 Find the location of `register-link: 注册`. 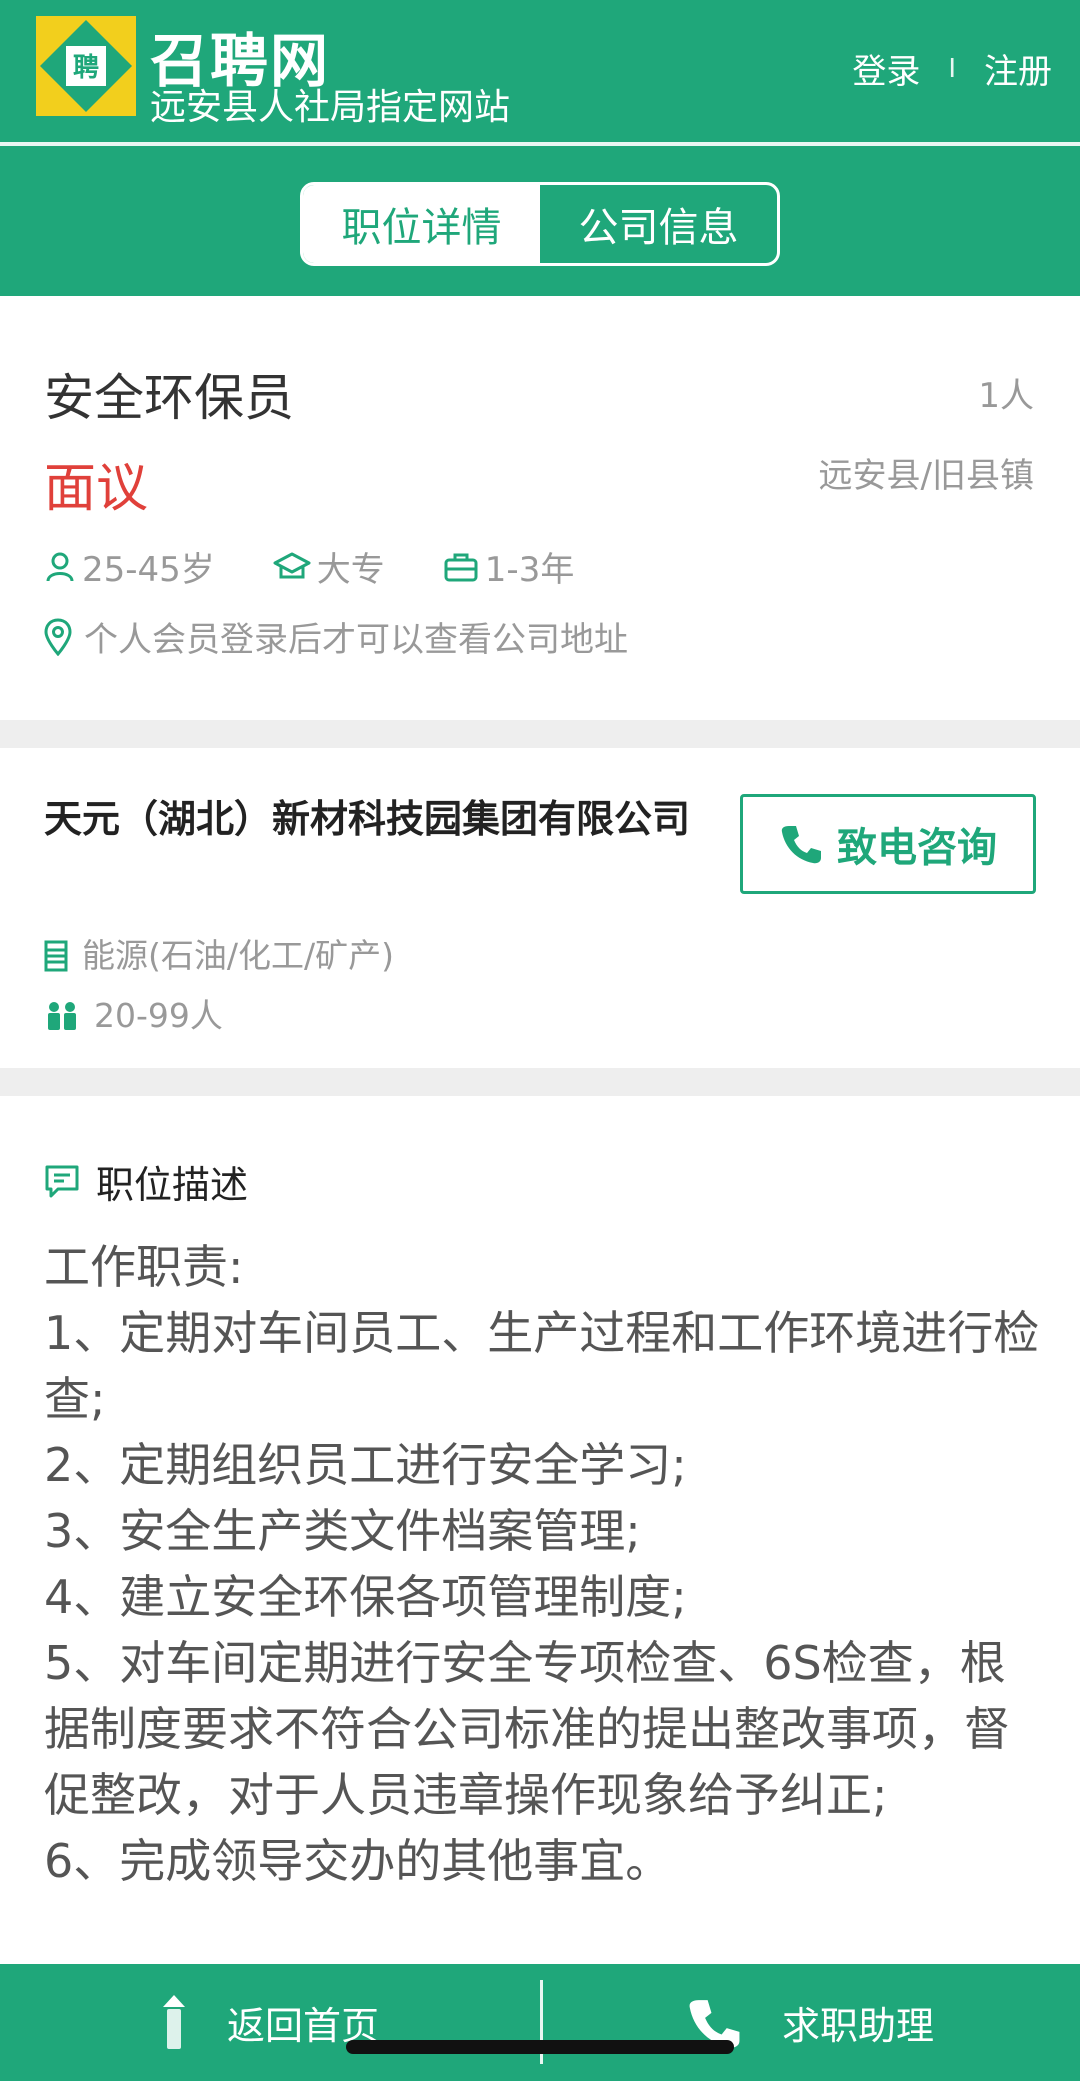

register-link: 注册 is located at coordinates (1018, 68).